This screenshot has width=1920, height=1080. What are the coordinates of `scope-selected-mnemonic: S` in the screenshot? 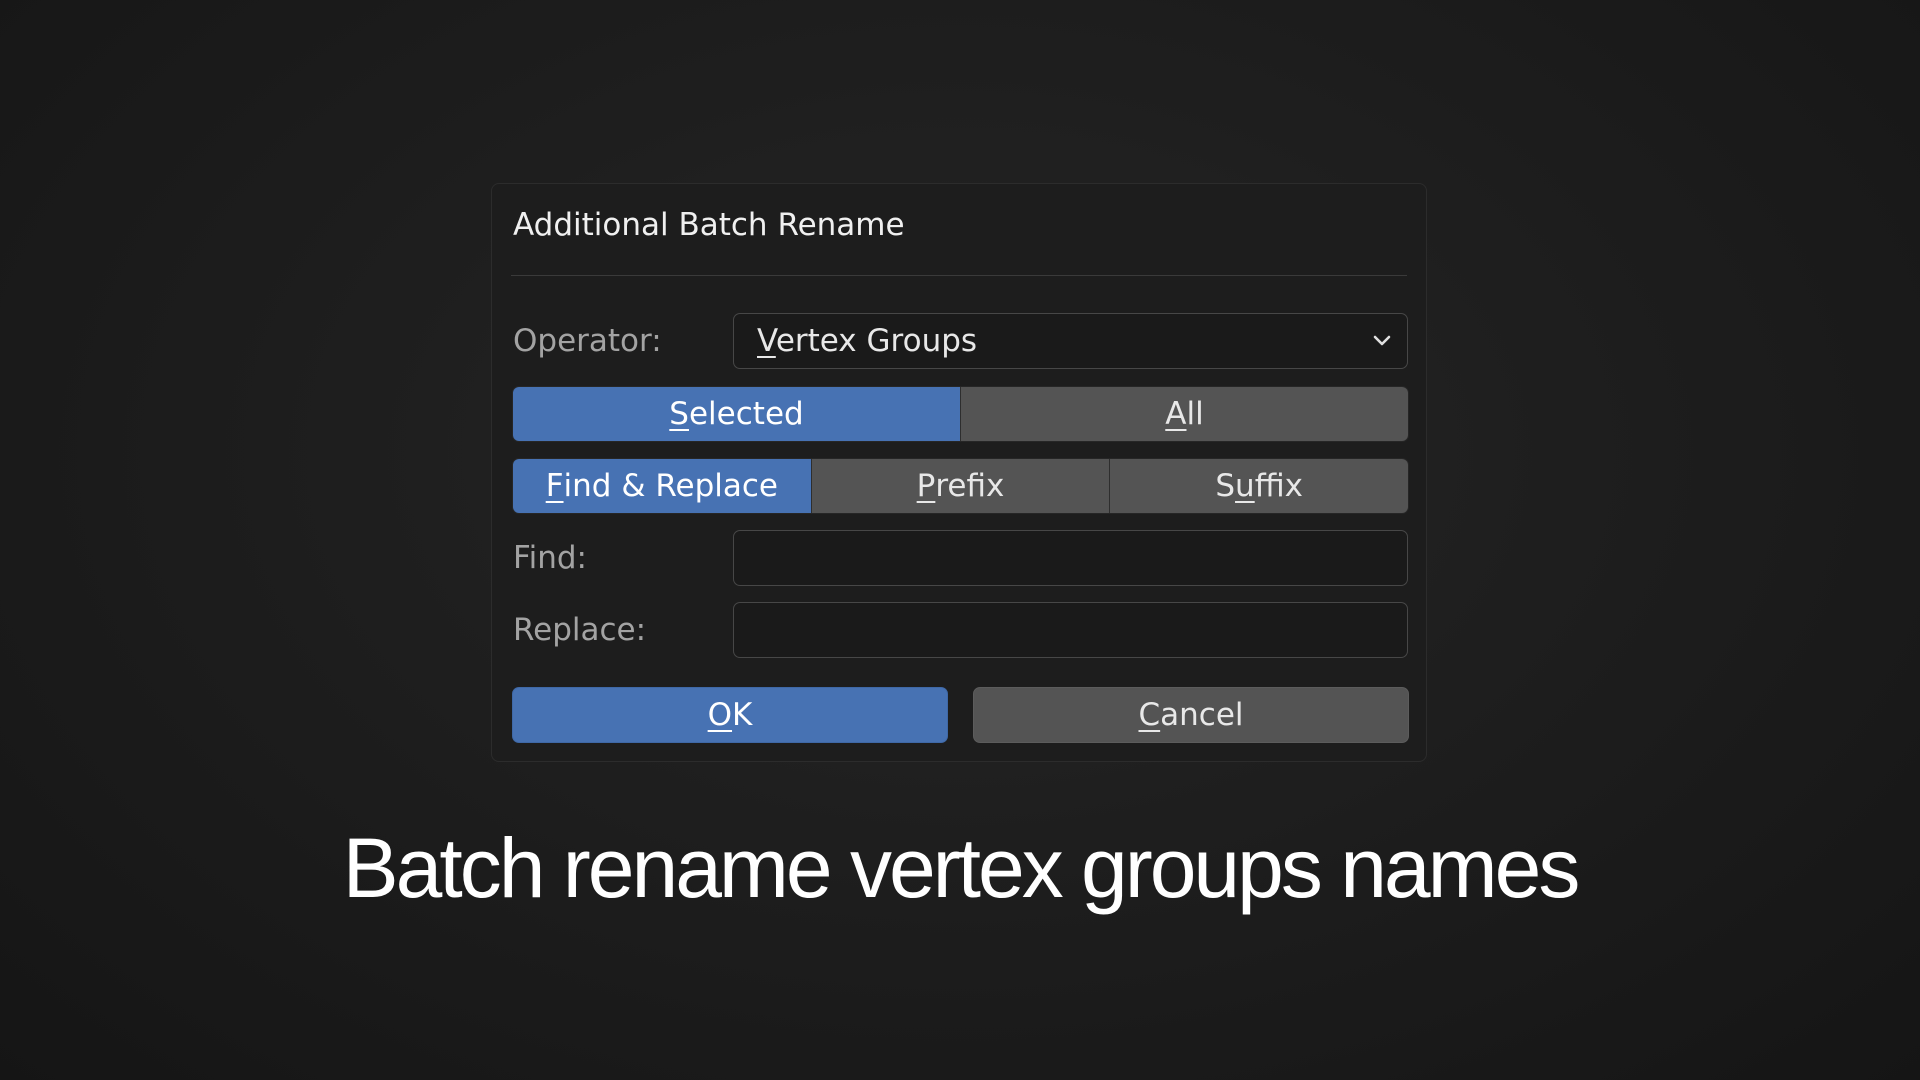 It's located at (679, 414).